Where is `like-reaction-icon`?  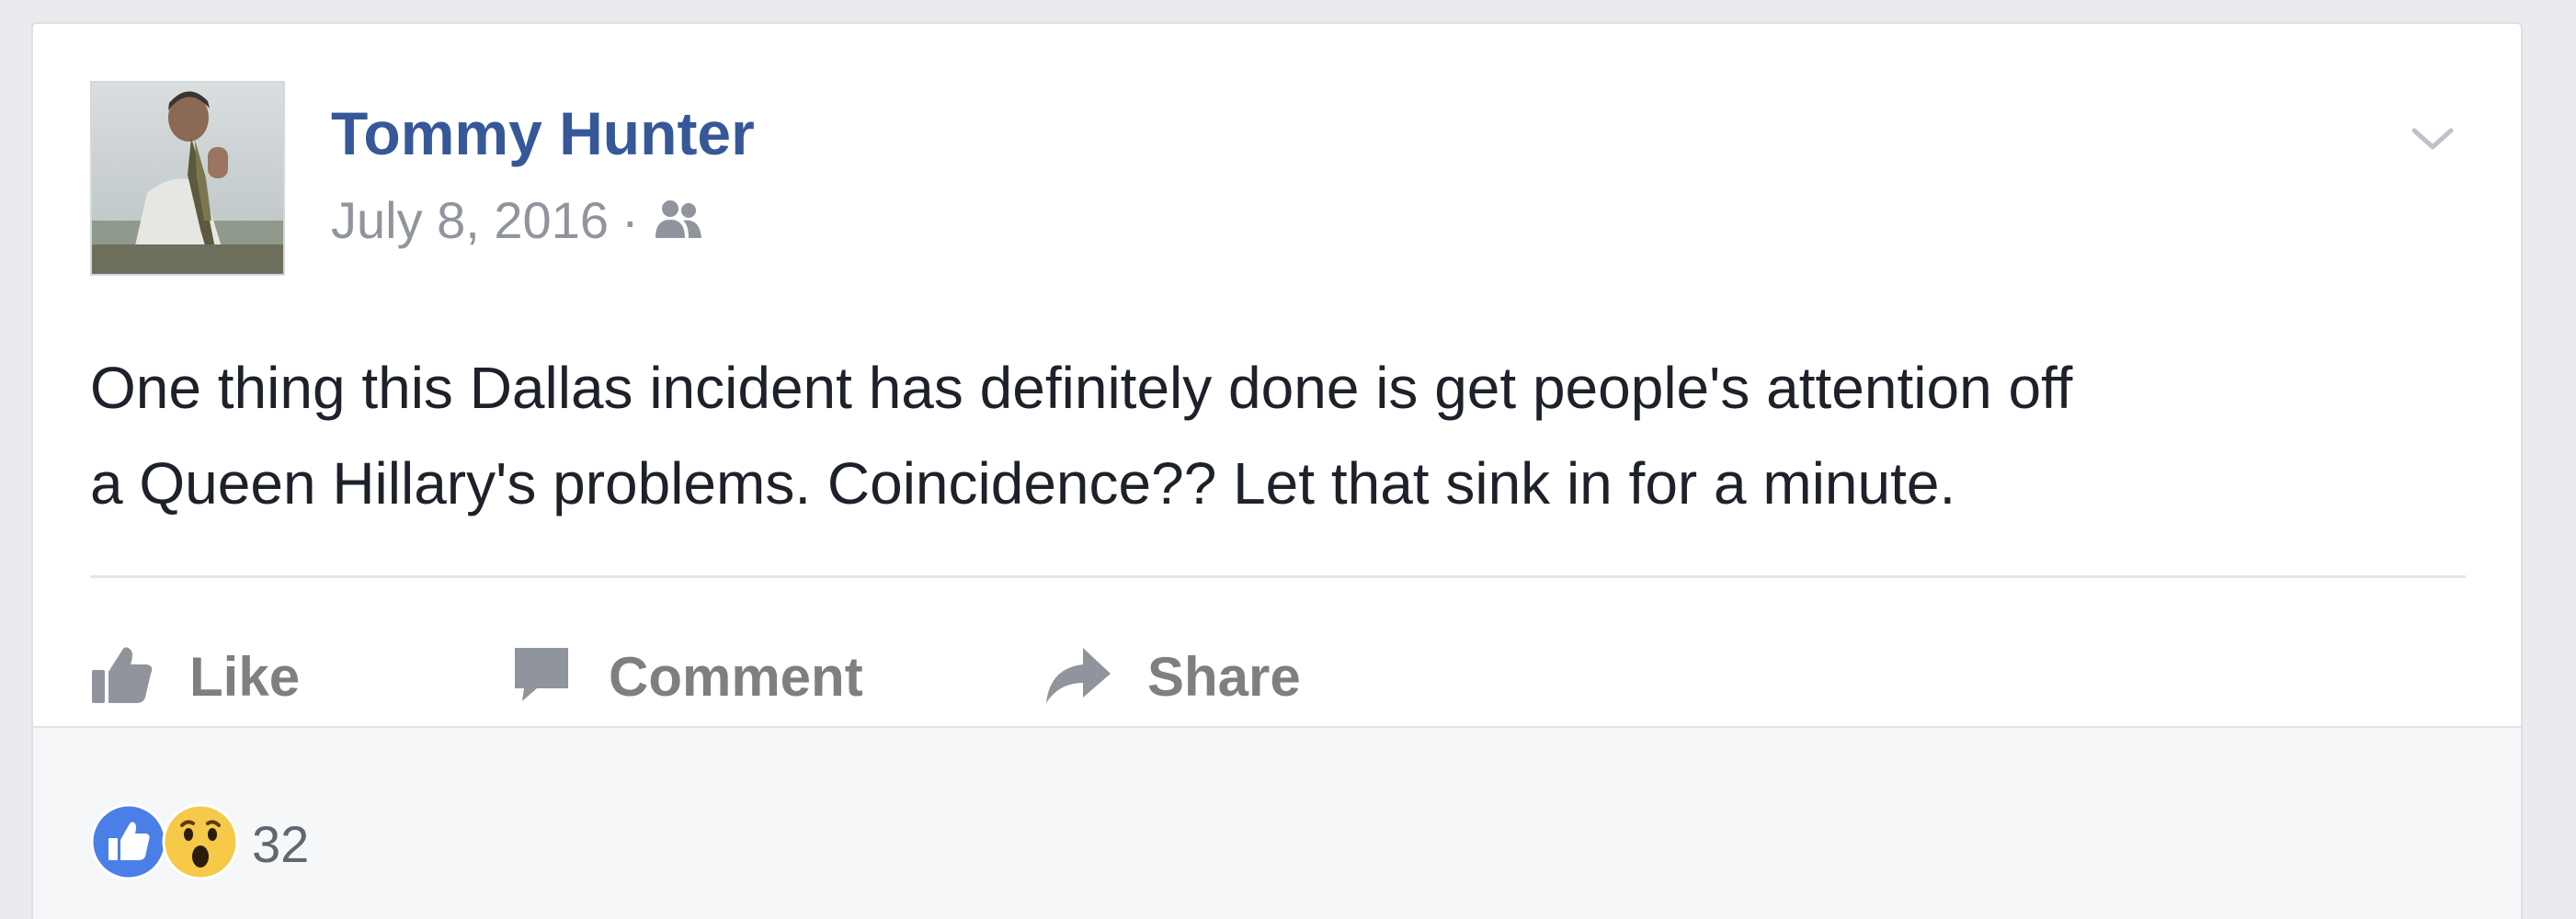 like-reaction-icon is located at coordinates (128, 844).